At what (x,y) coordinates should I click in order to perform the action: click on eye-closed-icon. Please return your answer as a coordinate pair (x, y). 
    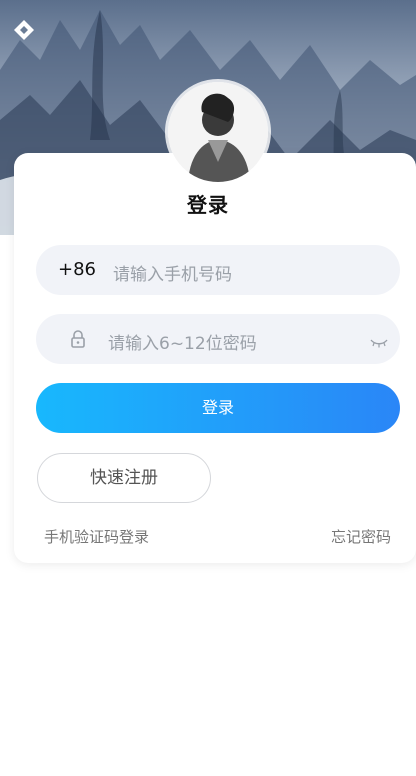
    Looking at the image, I should click on (379, 340).